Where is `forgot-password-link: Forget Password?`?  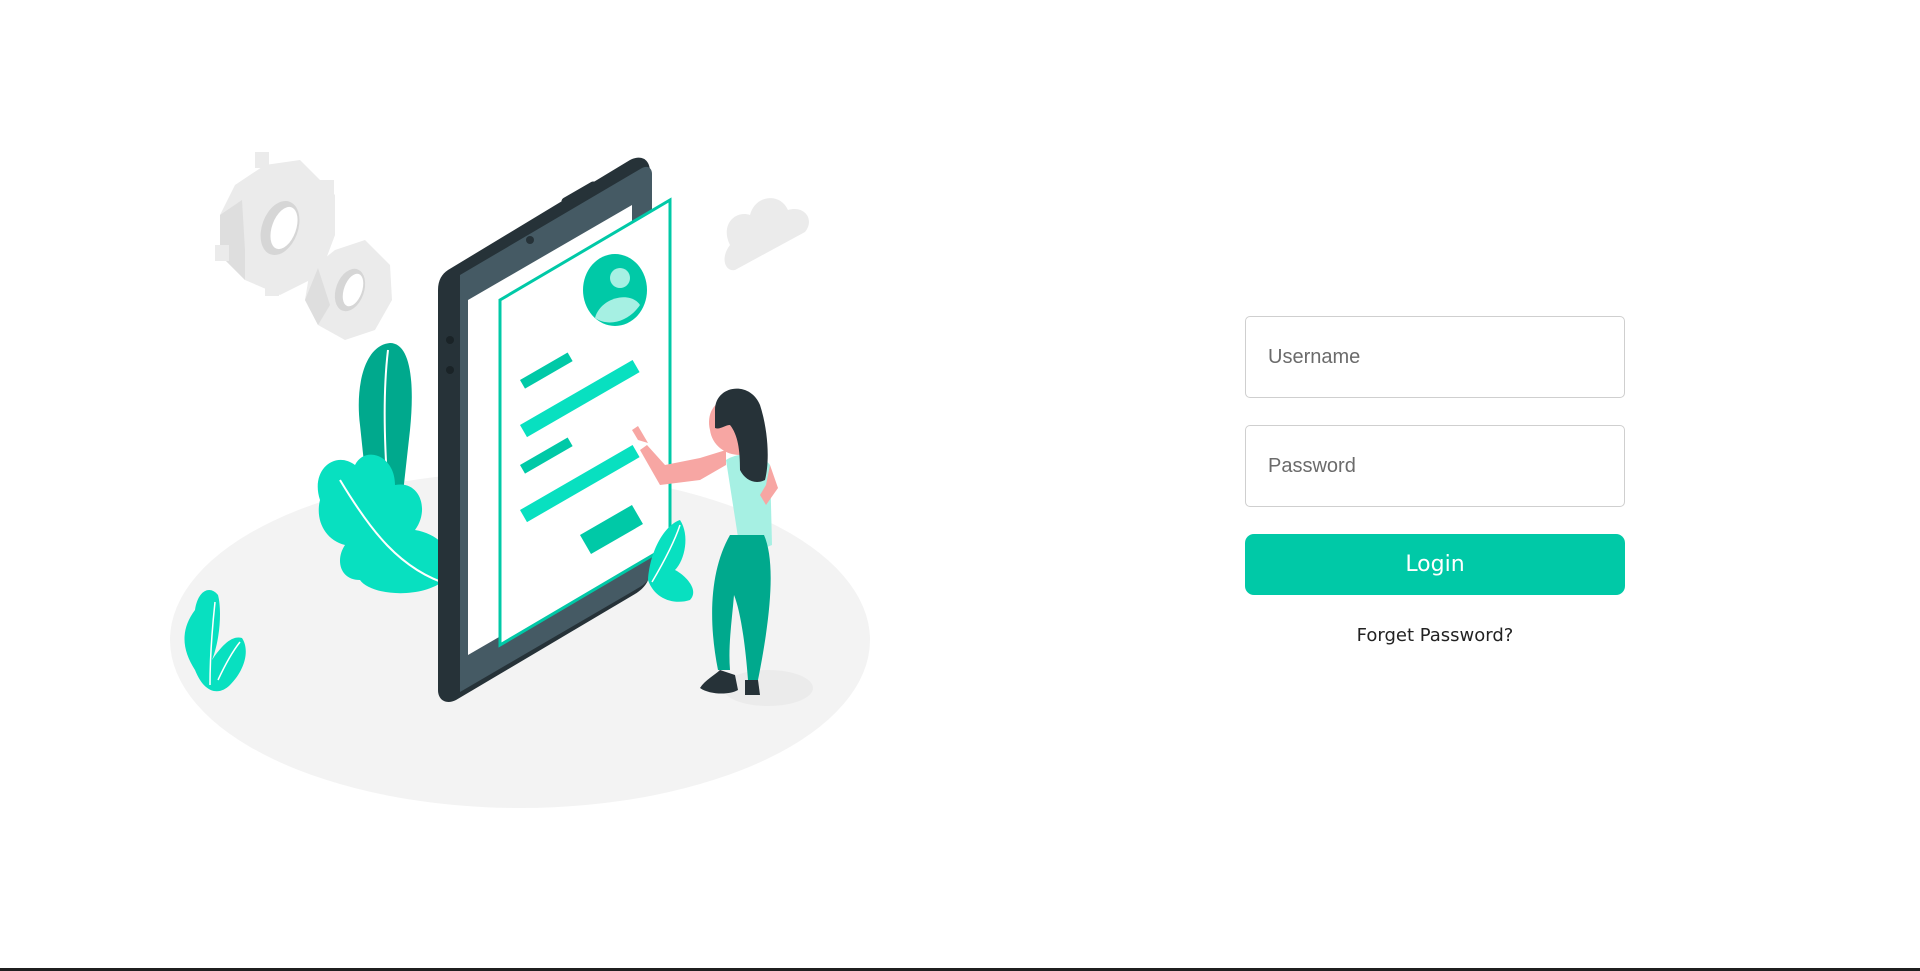 forgot-password-link: Forget Password? is located at coordinates (1435, 635).